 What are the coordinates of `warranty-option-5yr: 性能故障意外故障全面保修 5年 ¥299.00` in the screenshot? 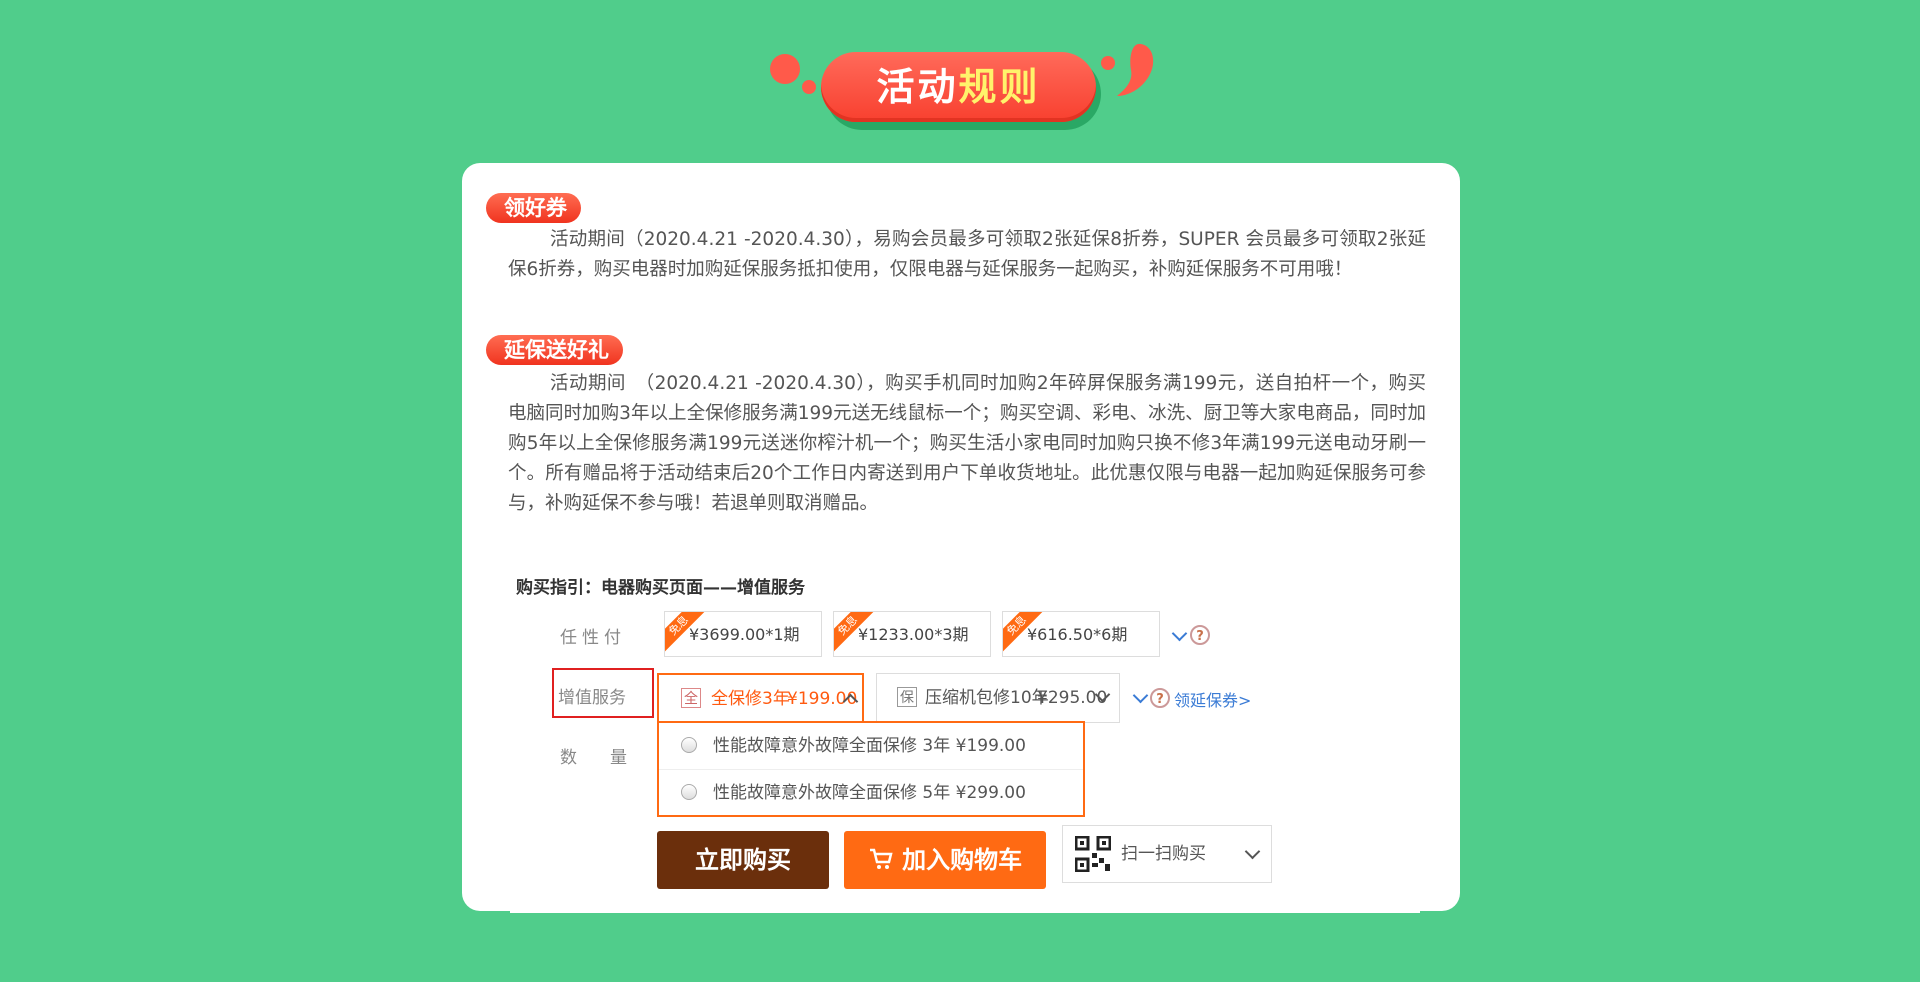 It's located at (871, 793).